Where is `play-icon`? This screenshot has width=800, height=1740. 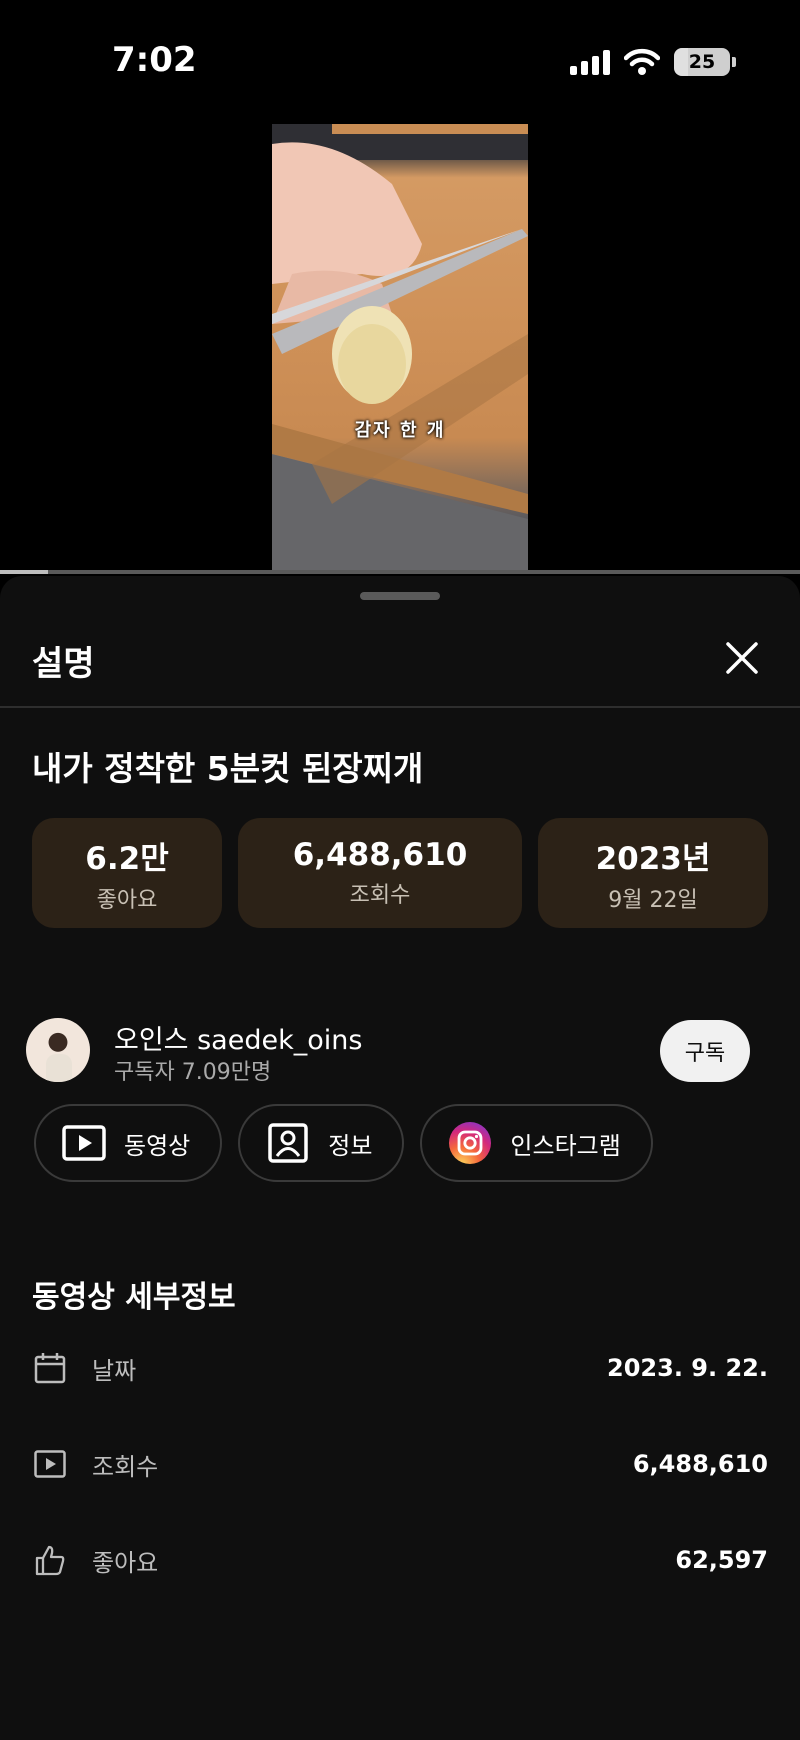 play-icon is located at coordinates (50, 1464).